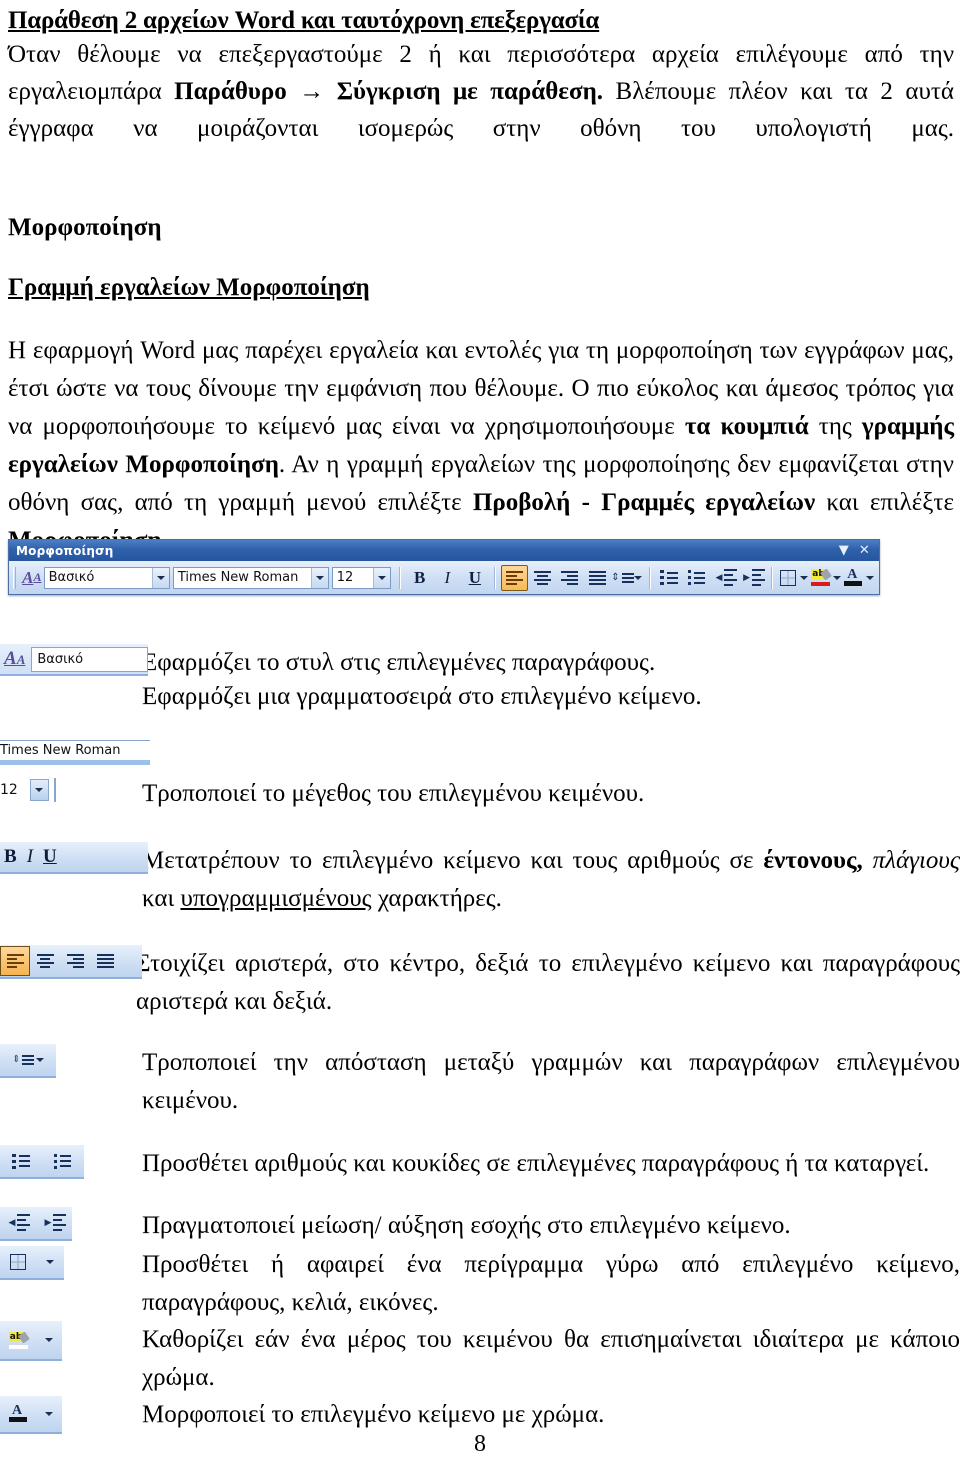 Image resolution: width=960 pixels, height=1484 pixels. I want to click on font-value: Times New Roman, so click(238, 577).